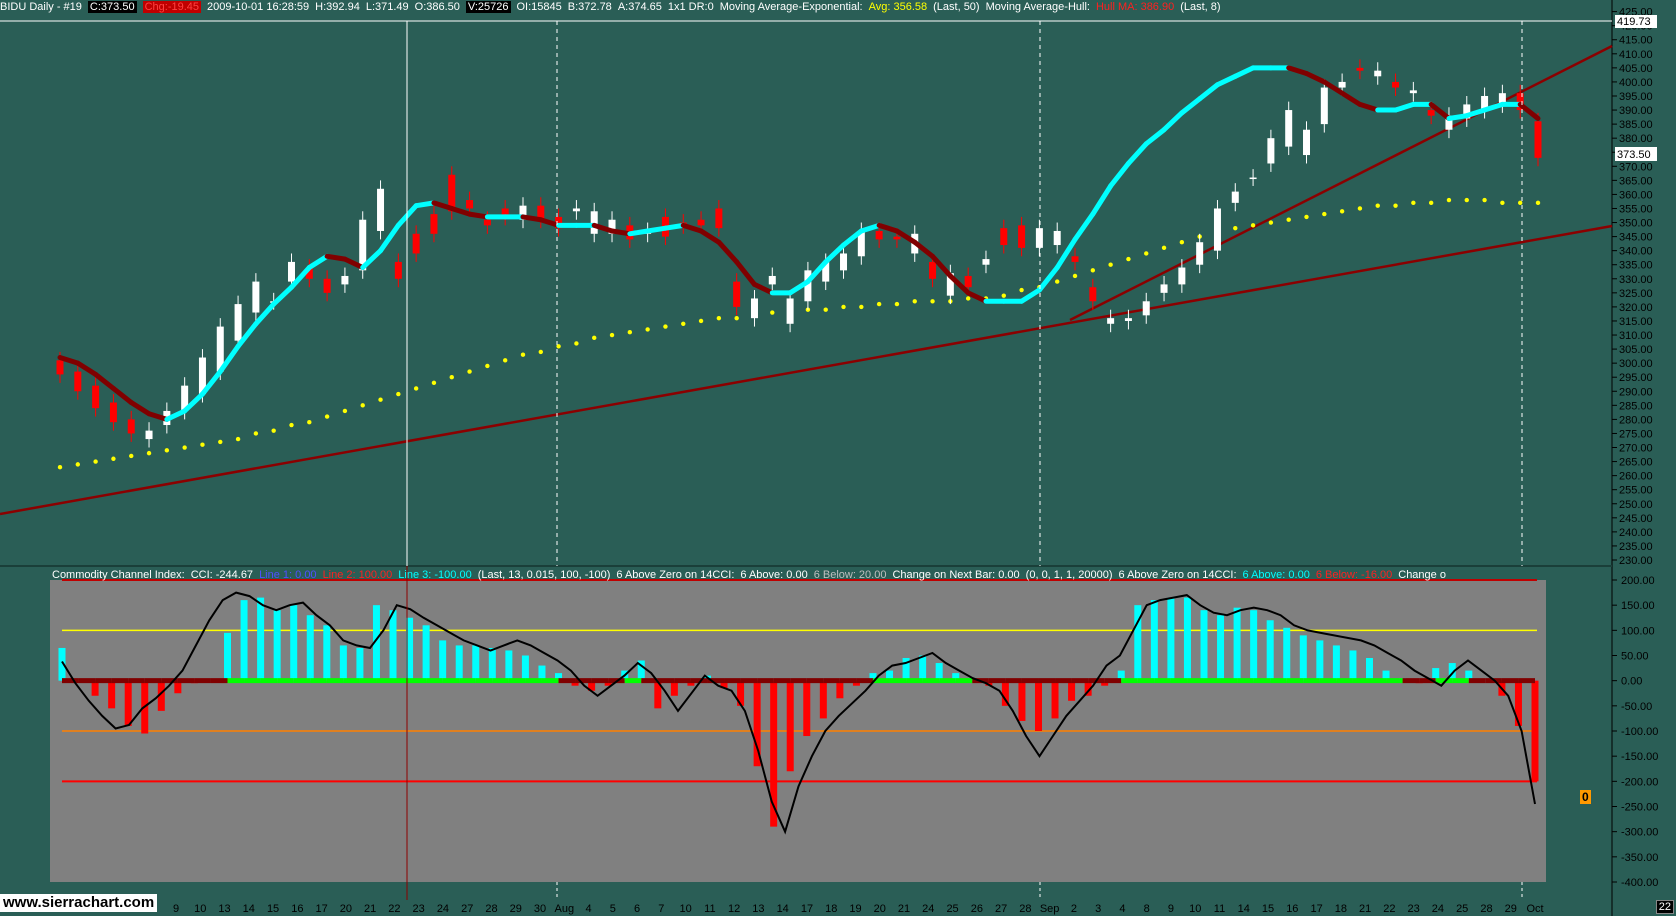 The width and height of the screenshot is (1676, 916). I want to click on date-label: 8, so click(1147, 909).